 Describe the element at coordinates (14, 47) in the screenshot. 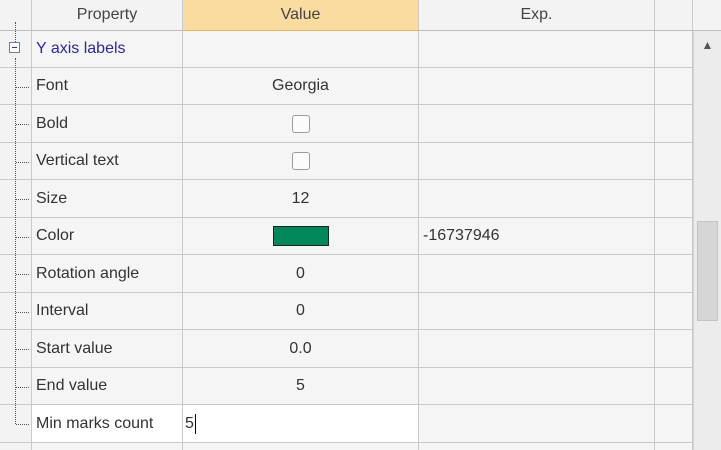

I see `collapse-icon` at that location.